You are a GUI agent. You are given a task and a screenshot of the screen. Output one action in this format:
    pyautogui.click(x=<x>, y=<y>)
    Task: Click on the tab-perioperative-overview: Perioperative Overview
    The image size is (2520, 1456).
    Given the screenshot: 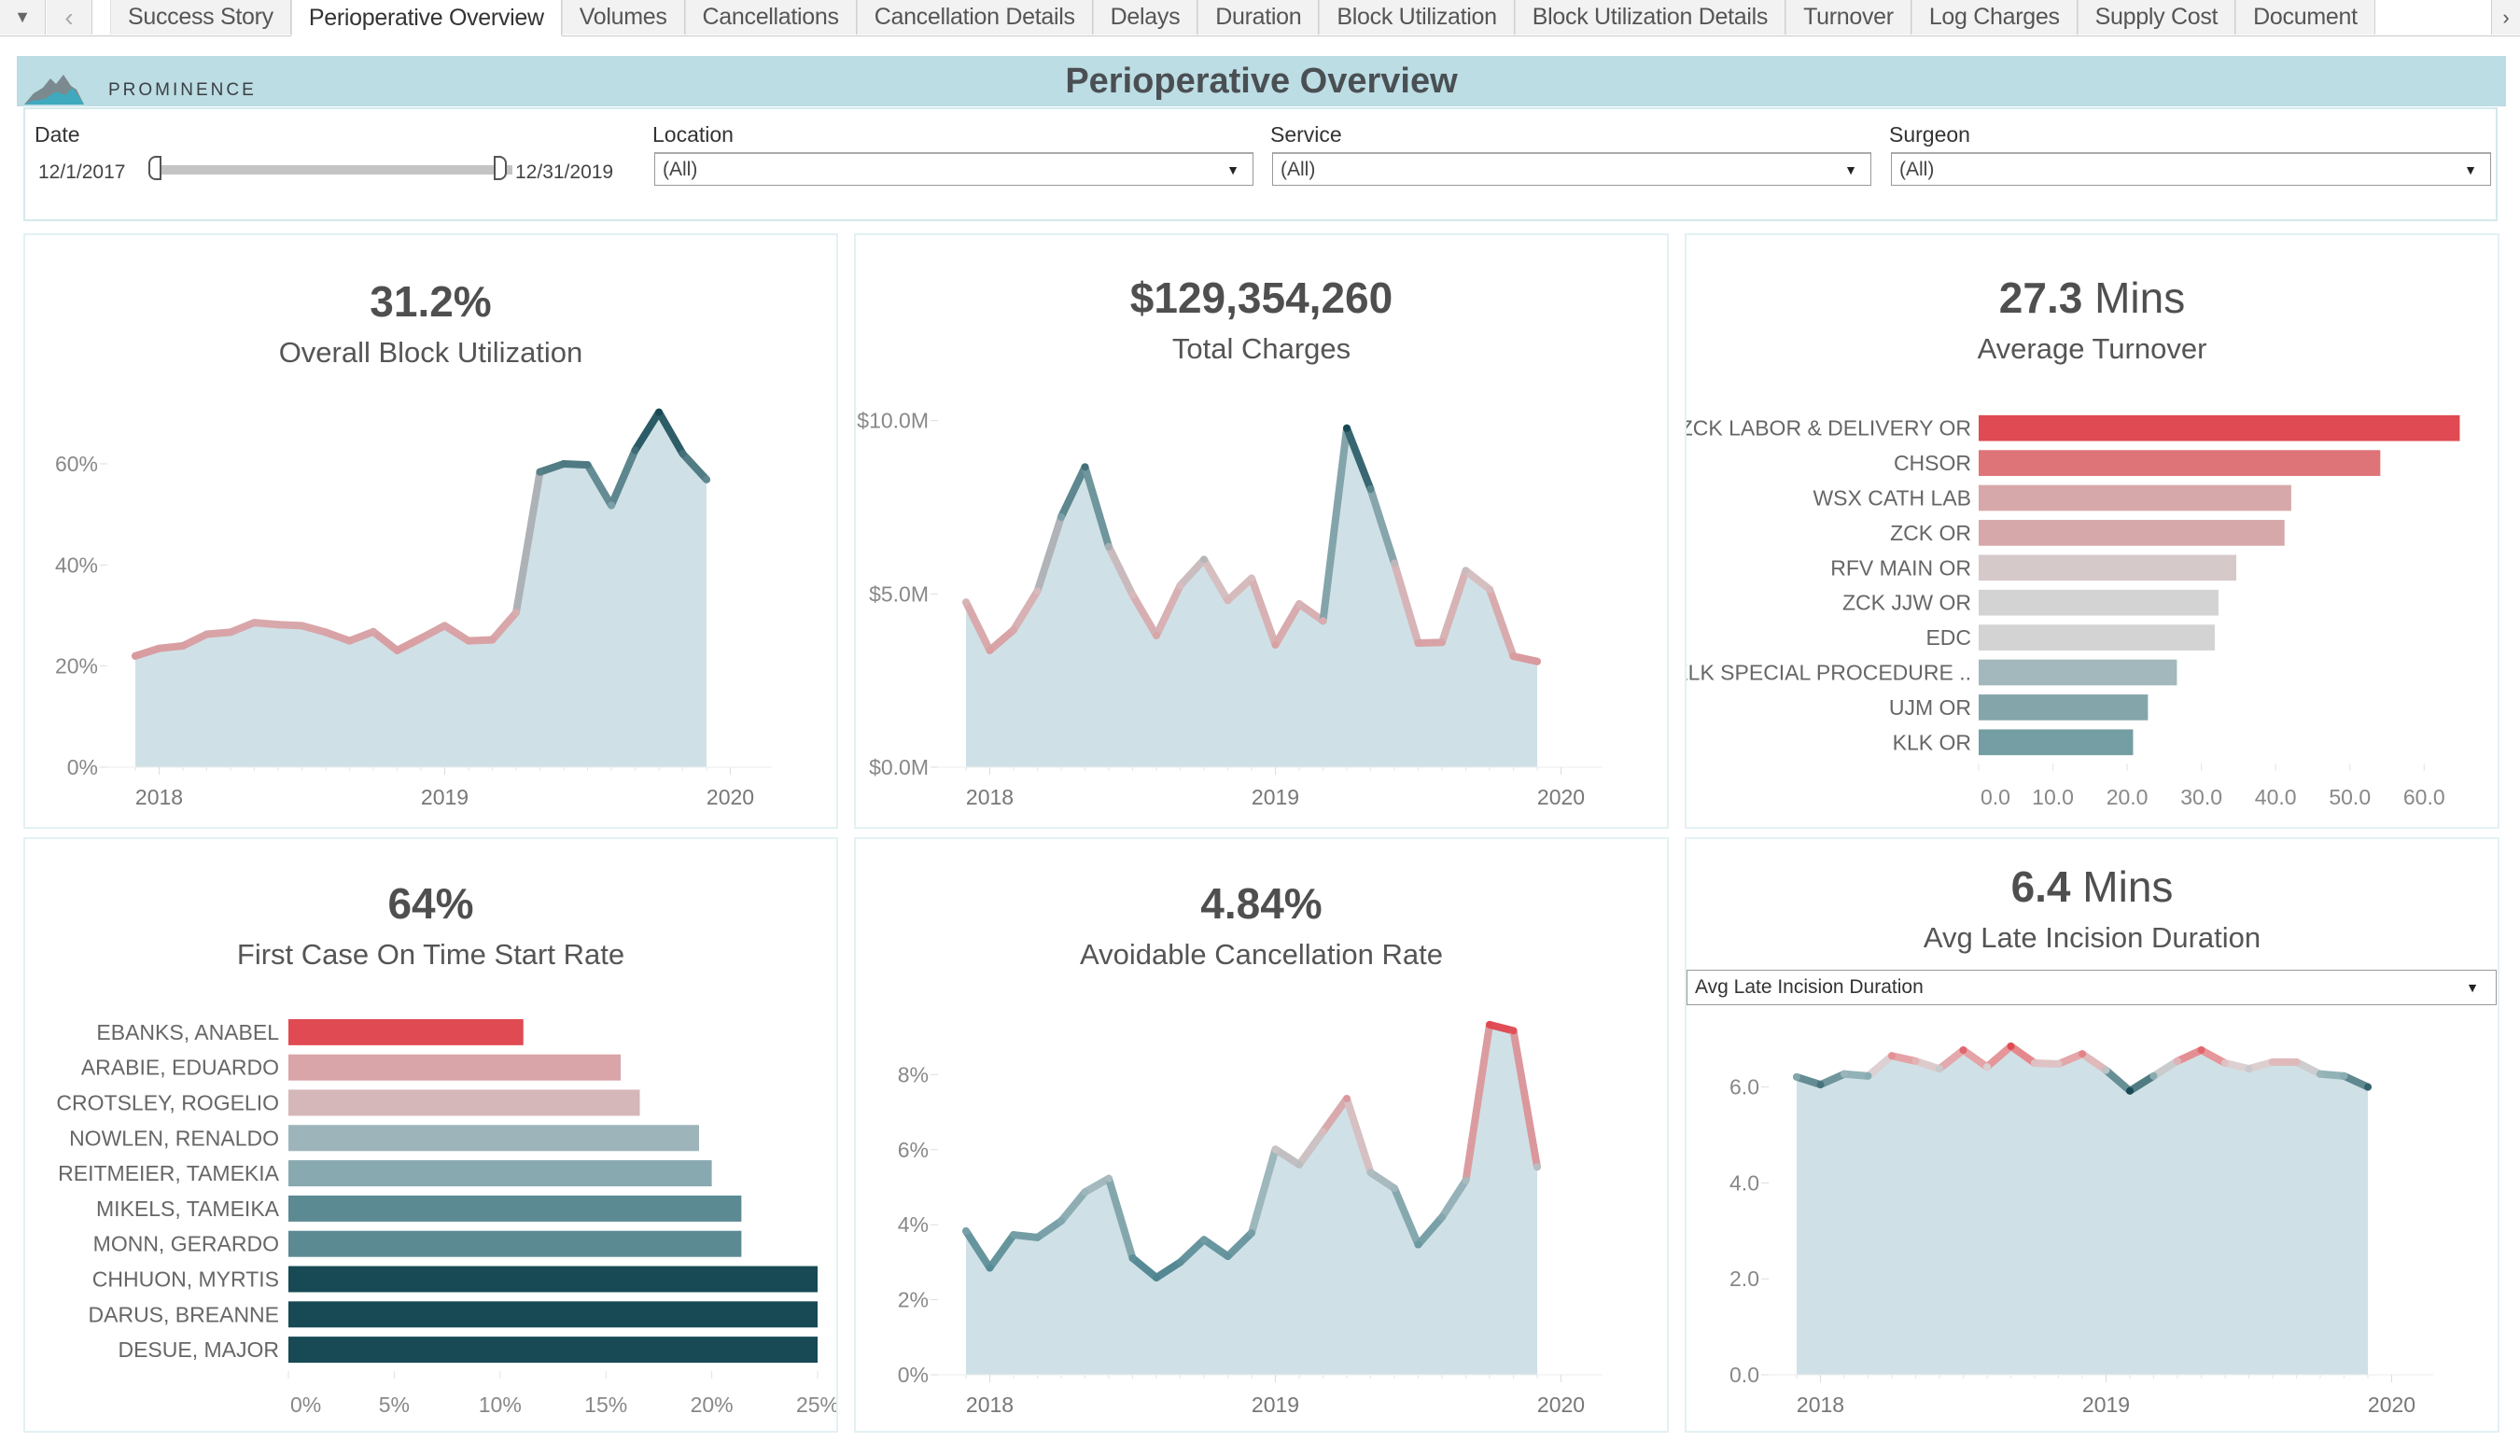 What is the action you would take?
    pyautogui.click(x=426, y=18)
    